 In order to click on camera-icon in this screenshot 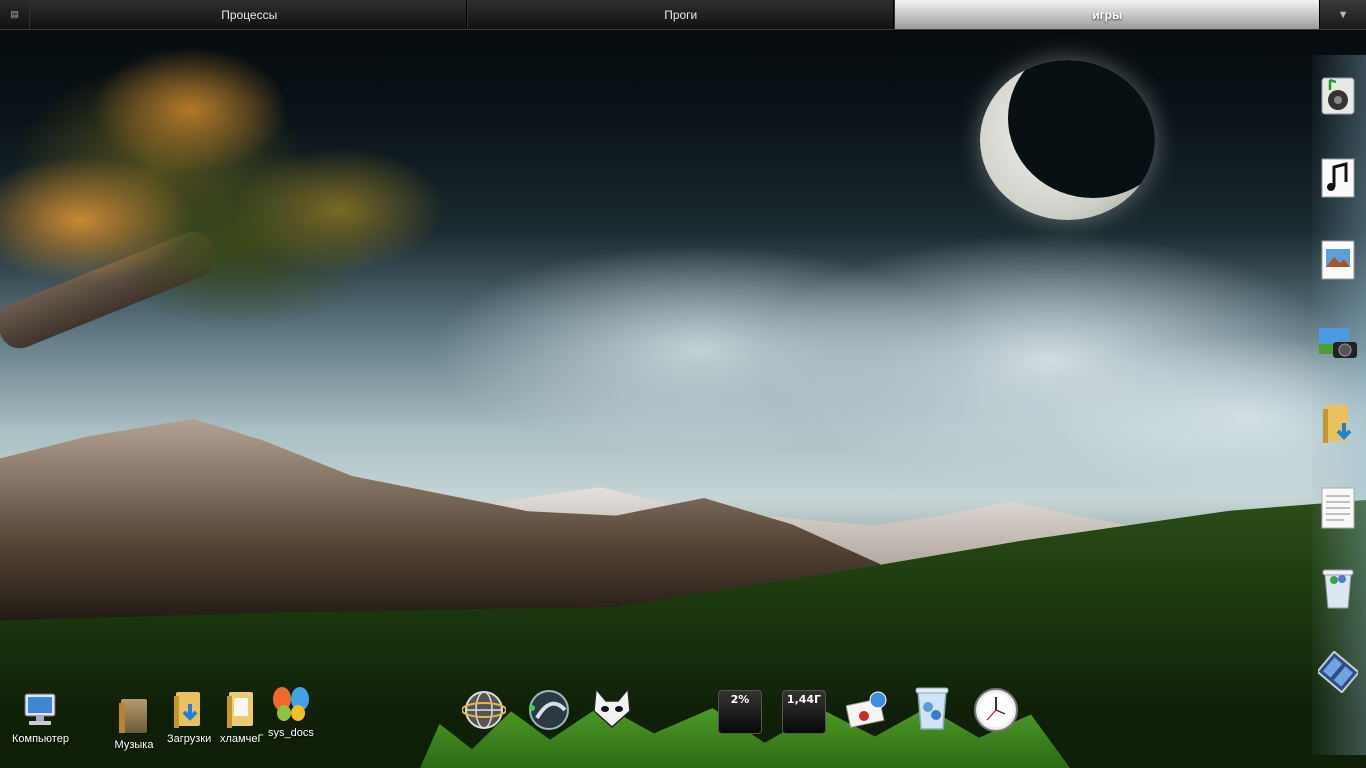, I will do `click(1338, 346)`.